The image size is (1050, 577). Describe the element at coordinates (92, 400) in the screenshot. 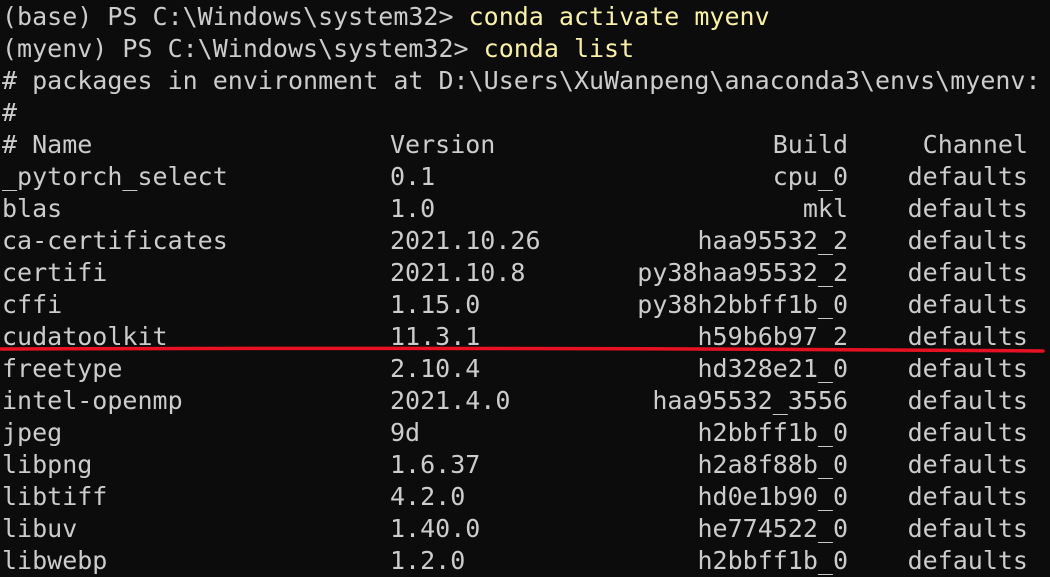

I see `package-name: intel-openmp` at that location.